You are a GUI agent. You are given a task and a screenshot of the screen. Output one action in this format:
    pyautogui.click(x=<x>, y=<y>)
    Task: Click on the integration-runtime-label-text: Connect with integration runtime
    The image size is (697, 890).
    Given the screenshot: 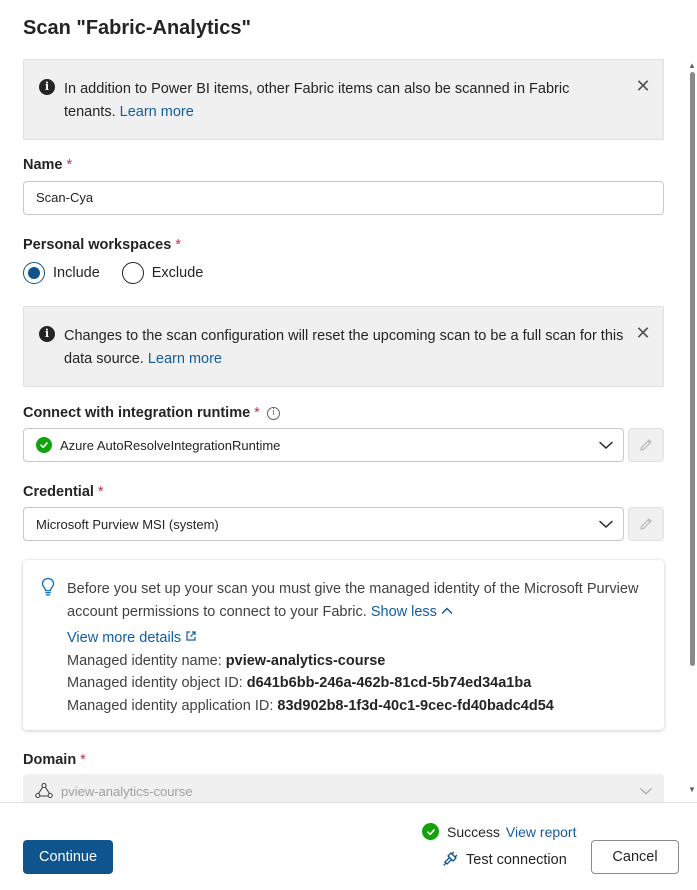 What is the action you would take?
    pyautogui.click(x=137, y=413)
    